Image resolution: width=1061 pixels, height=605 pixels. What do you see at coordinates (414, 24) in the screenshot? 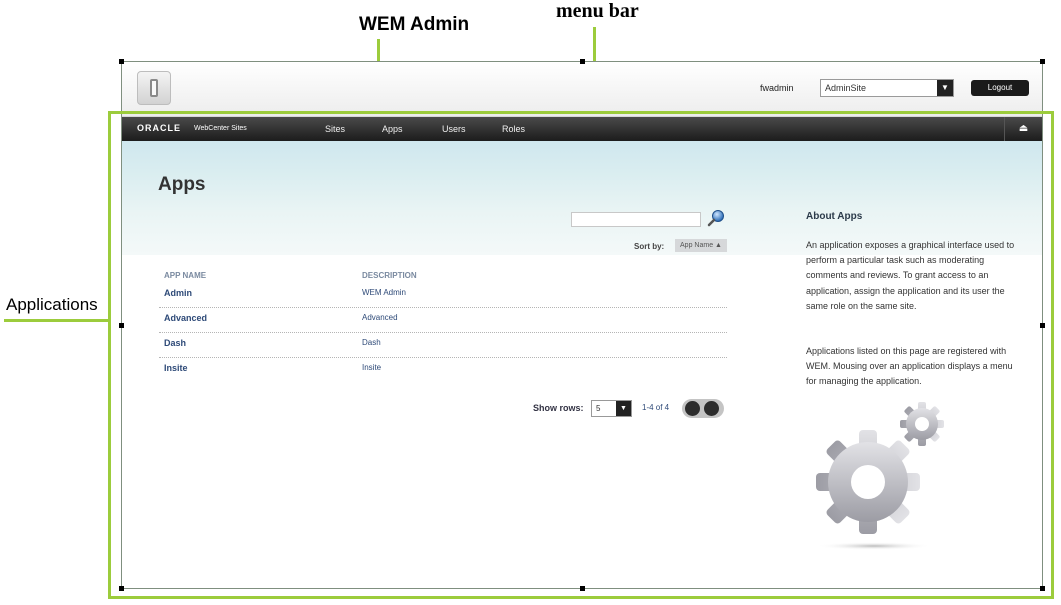
I see `annotation-wem-admin: WEM Admin` at bounding box center [414, 24].